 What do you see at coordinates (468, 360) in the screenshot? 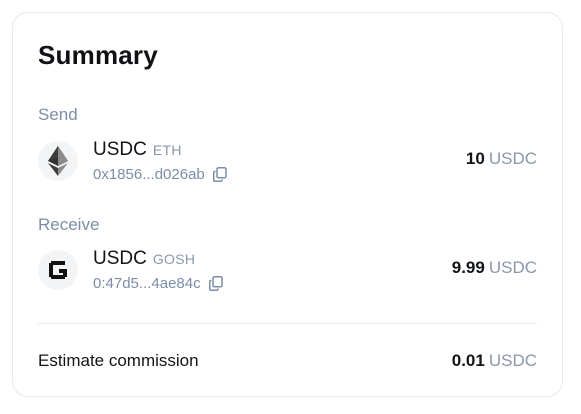
I see `commission-amount-value: 0.01` at bounding box center [468, 360].